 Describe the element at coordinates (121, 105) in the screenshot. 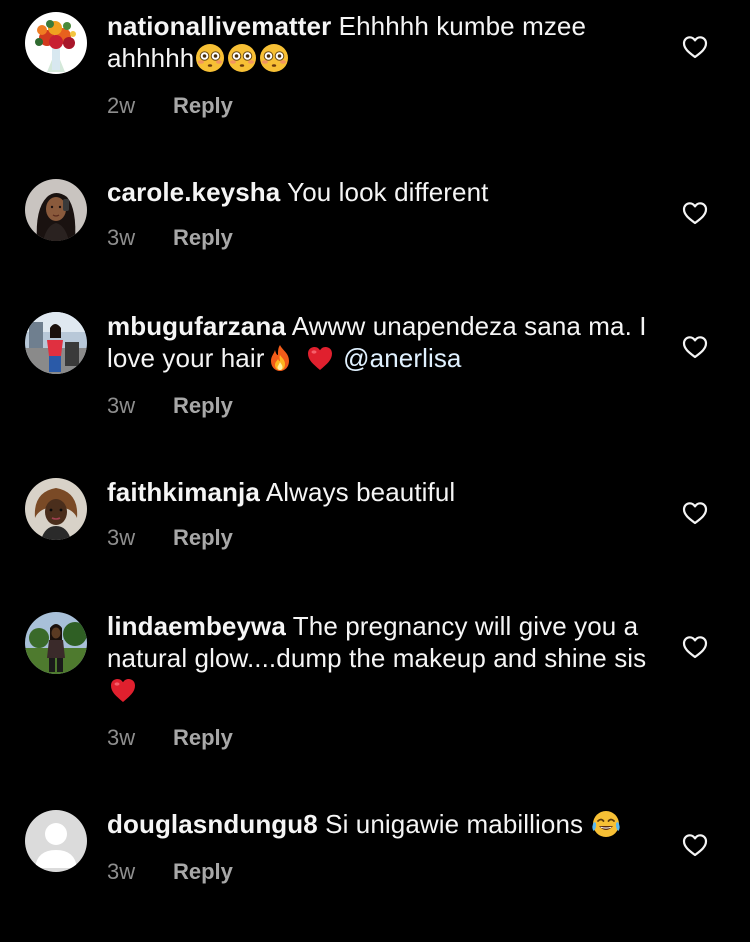

I see `comment-time: 2w` at that location.